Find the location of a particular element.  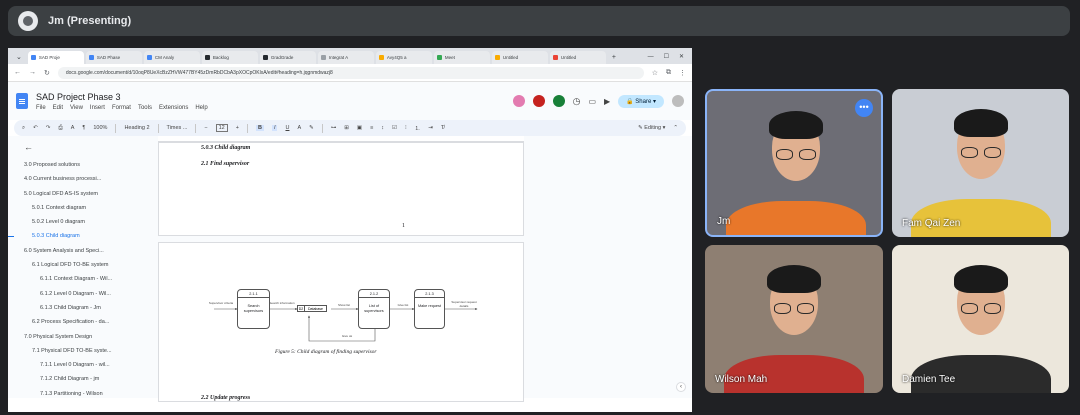

print-icon: ⎙ is located at coordinates (60, 128).